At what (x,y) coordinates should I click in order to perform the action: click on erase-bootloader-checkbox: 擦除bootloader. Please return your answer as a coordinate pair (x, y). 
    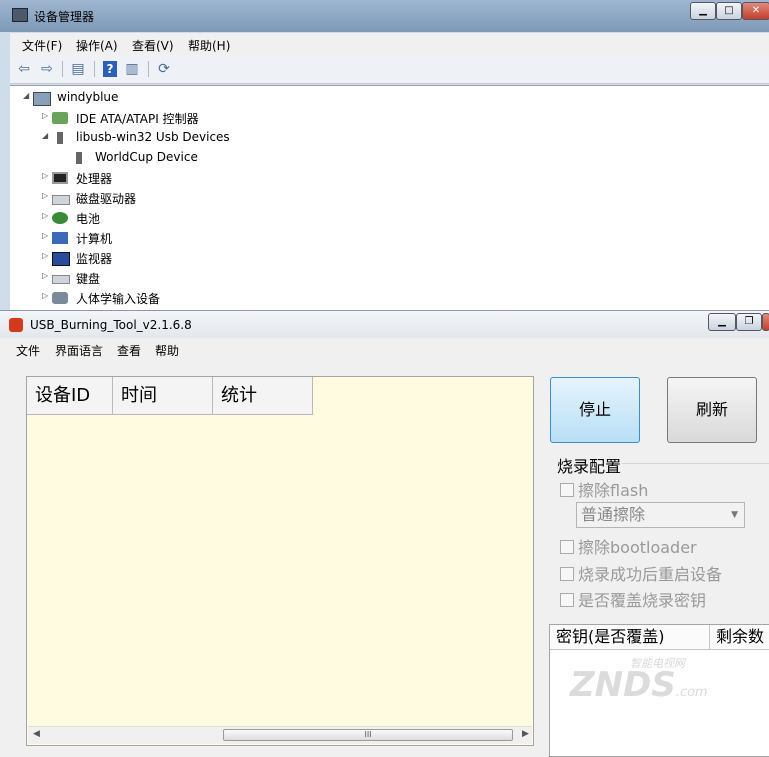
    Looking at the image, I should click on (628, 546).